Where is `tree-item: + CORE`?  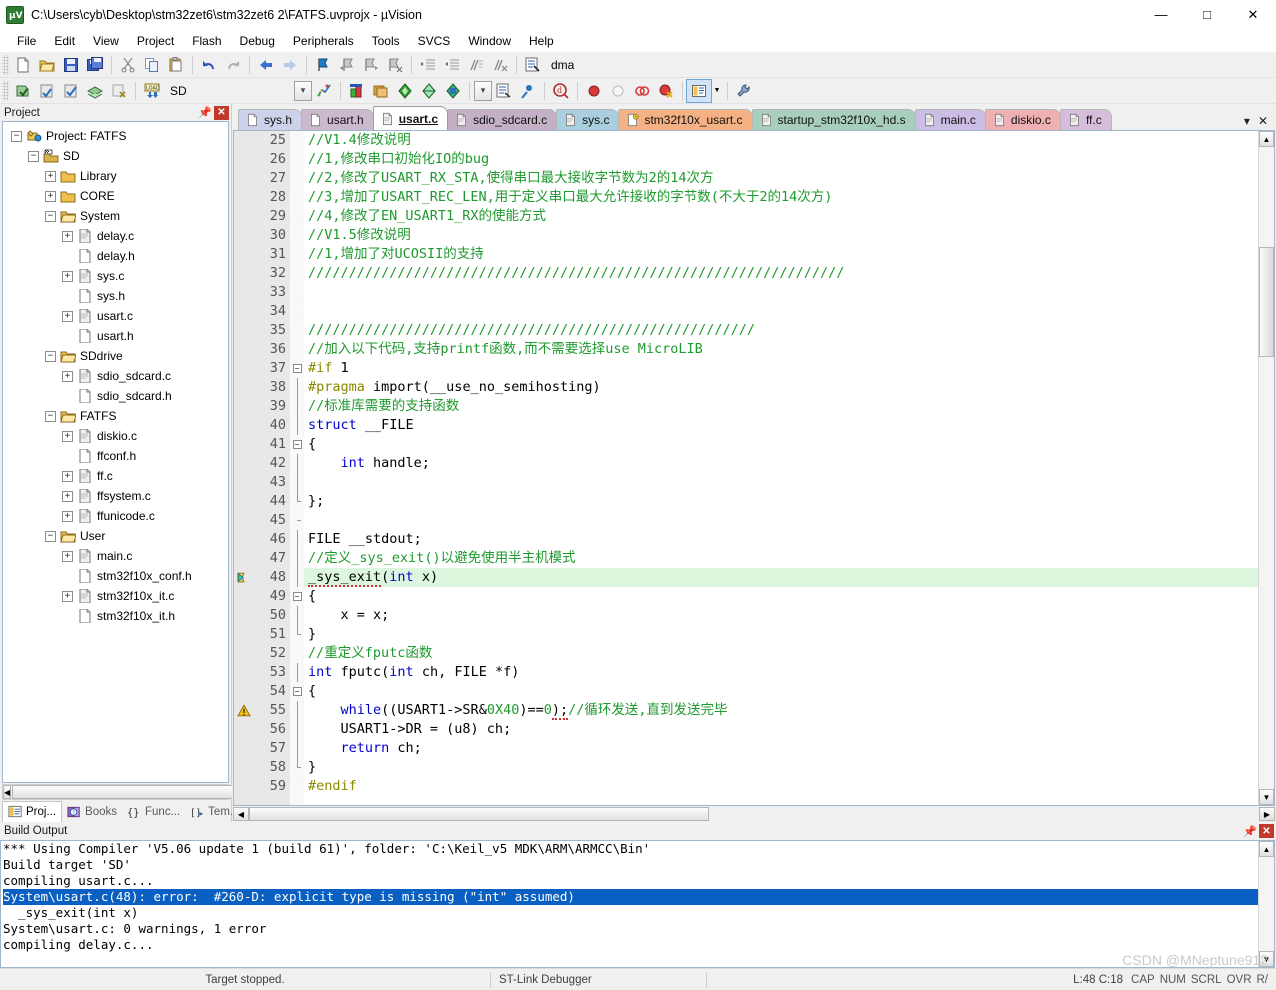
tree-item: + CORE is located at coordinates (116, 196).